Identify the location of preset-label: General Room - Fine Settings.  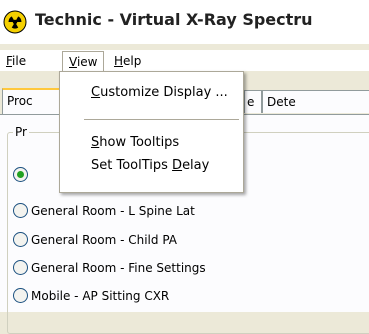
(118, 268).